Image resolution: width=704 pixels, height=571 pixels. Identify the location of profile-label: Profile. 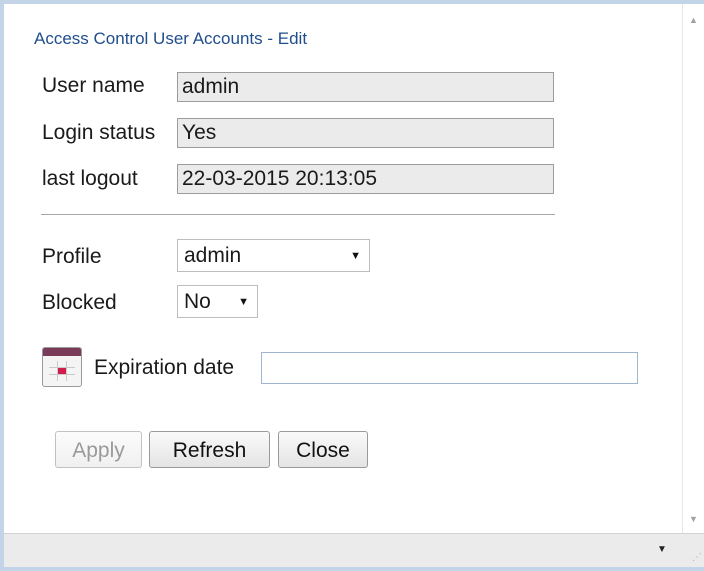
(72, 256).